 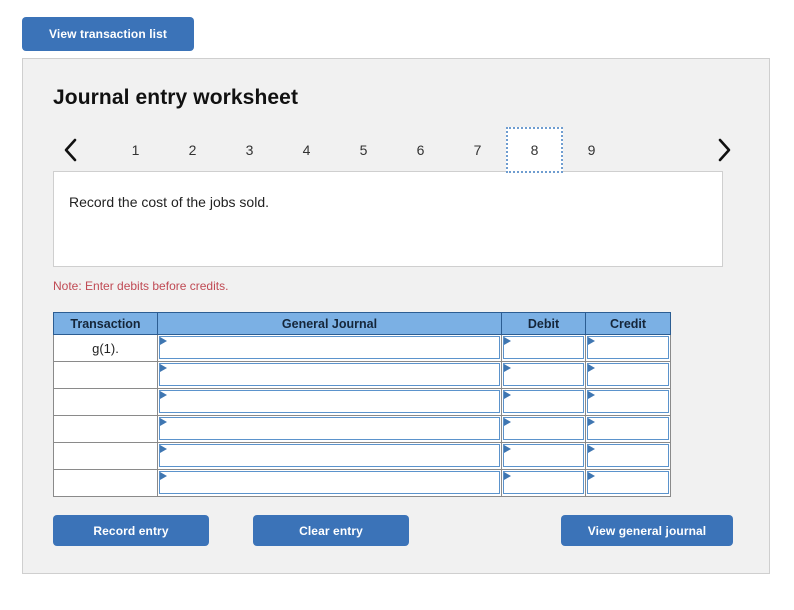 What do you see at coordinates (105, 348) in the screenshot?
I see `transaction-cell: g(1).` at bounding box center [105, 348].